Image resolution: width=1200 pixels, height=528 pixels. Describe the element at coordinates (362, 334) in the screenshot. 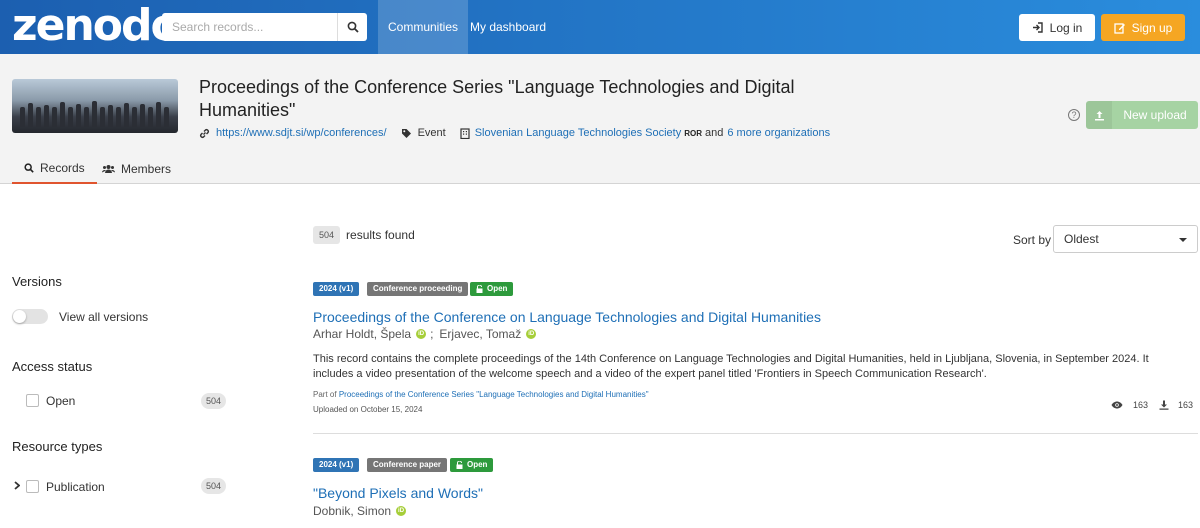

I see `author-name: Arhar Holdt, Špela` at that location.